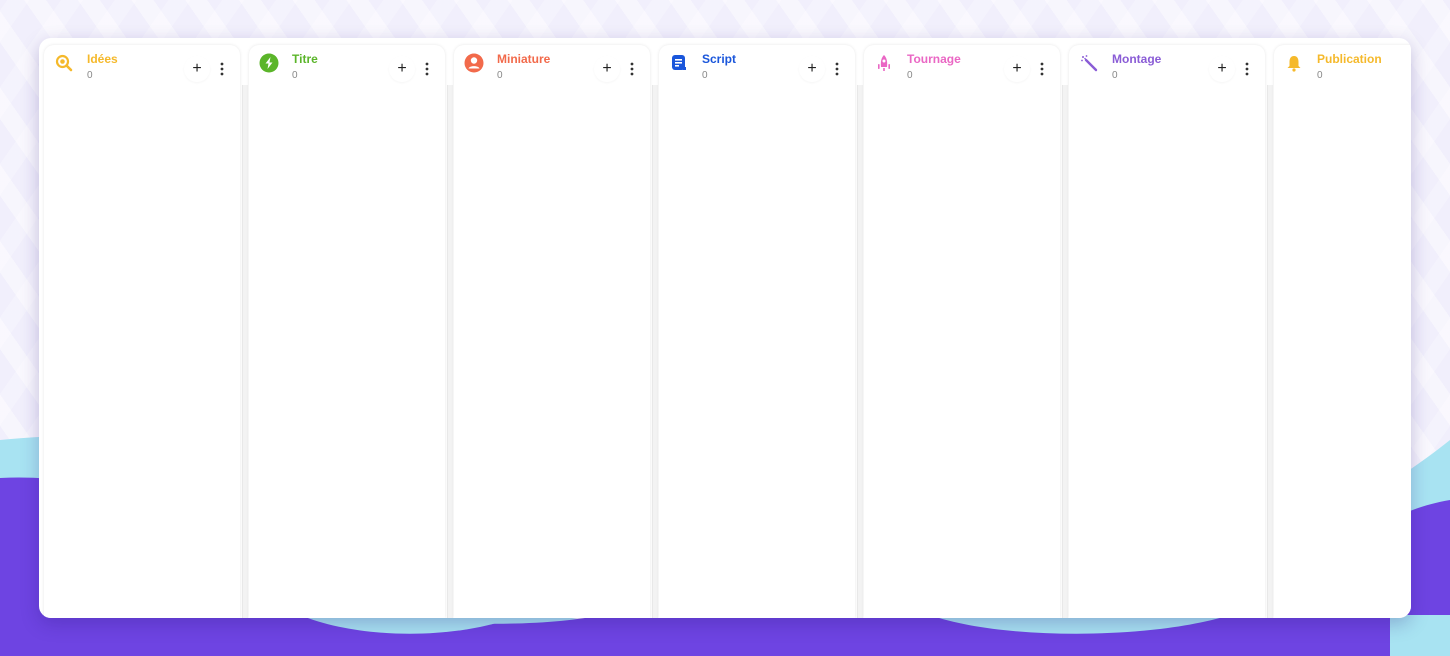 Image resolution: width=1450 pixels, height=656 pixels. Describe the element at coordinates (552, 68) in the screenshot. I see `column-header: Miniature 0 +` at that location.